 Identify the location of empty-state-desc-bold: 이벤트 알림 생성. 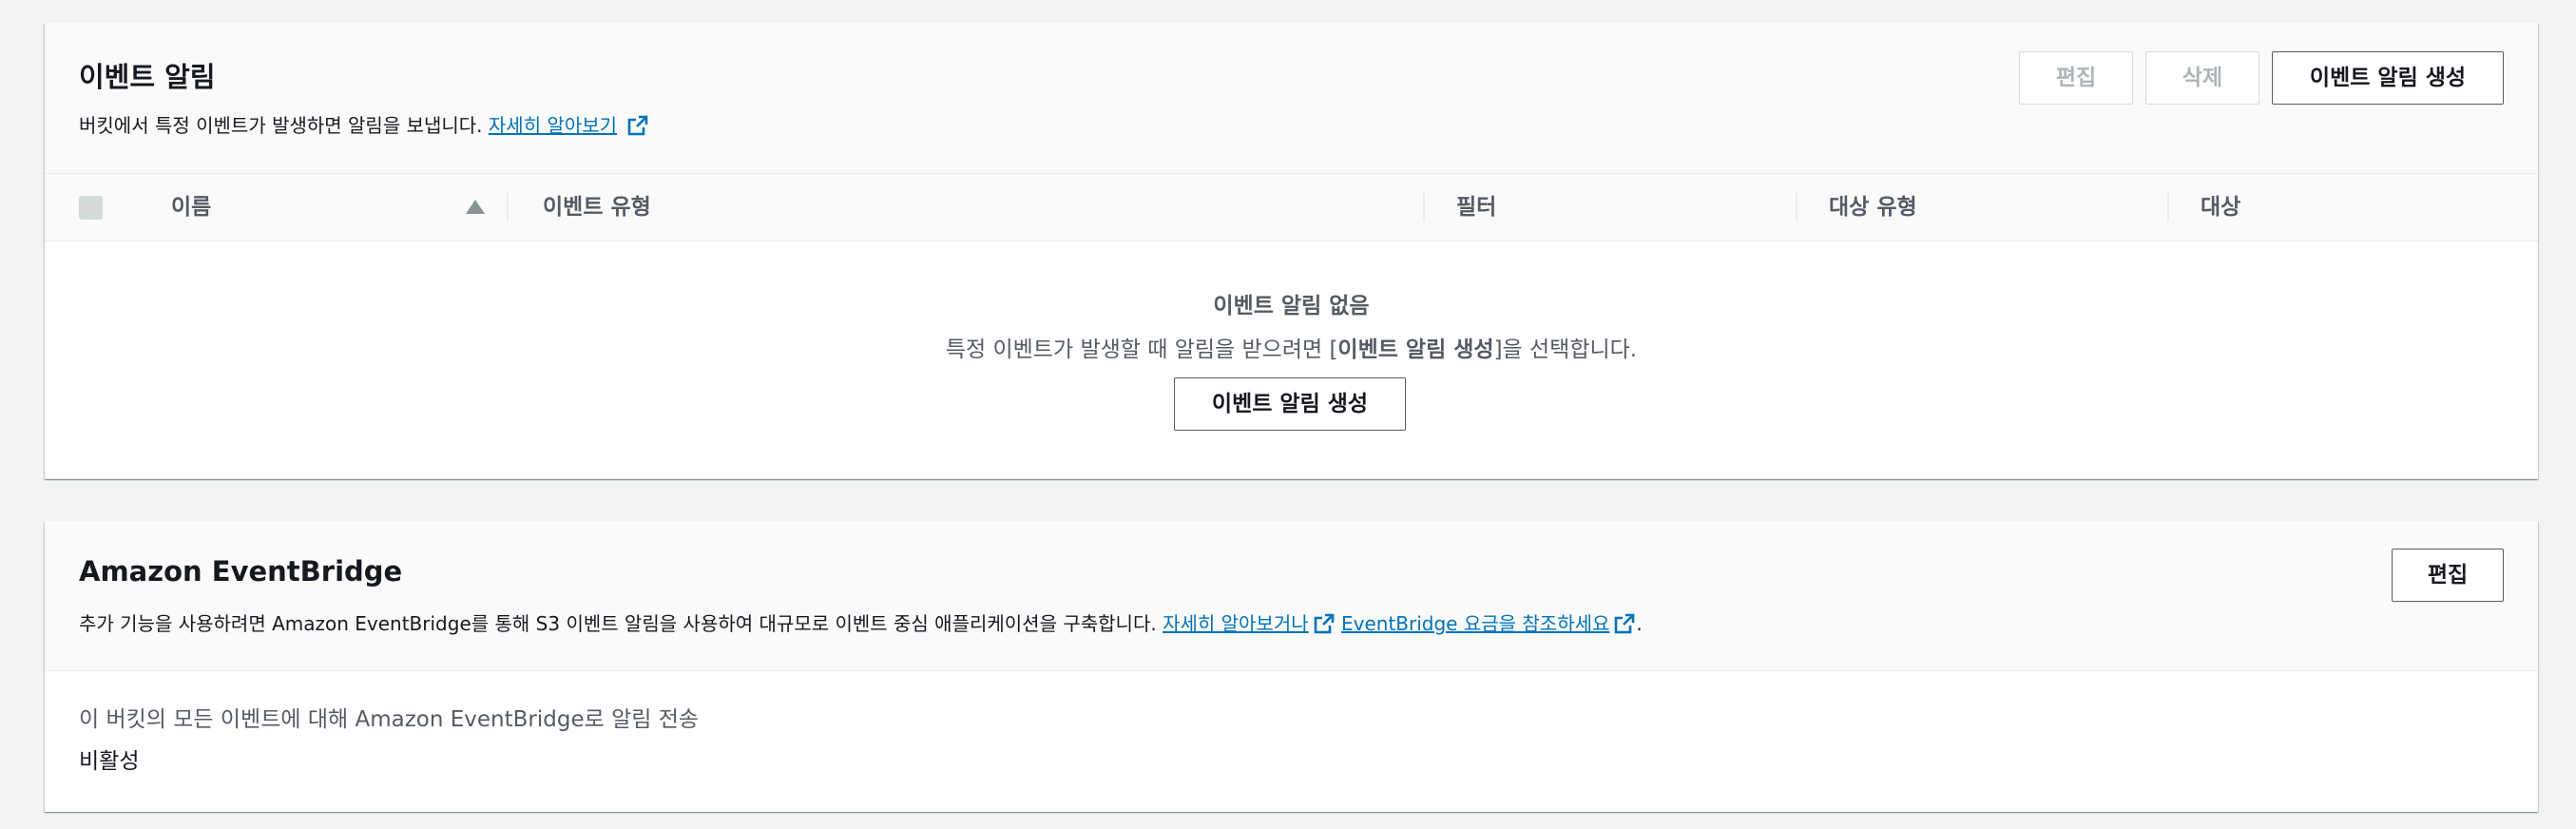
(1415, 349).